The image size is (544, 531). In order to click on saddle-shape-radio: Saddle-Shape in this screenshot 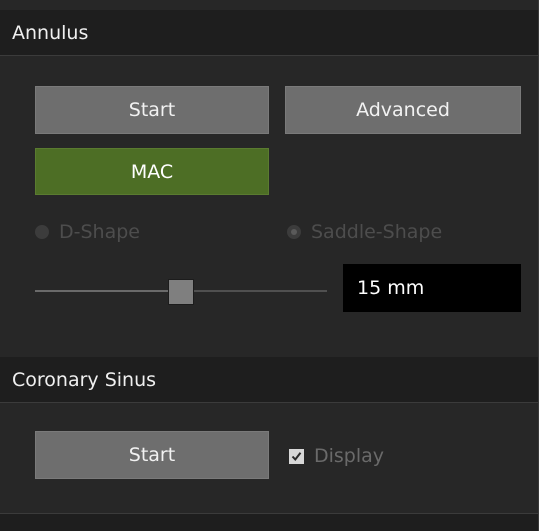, I will do `click(364, 232)`.